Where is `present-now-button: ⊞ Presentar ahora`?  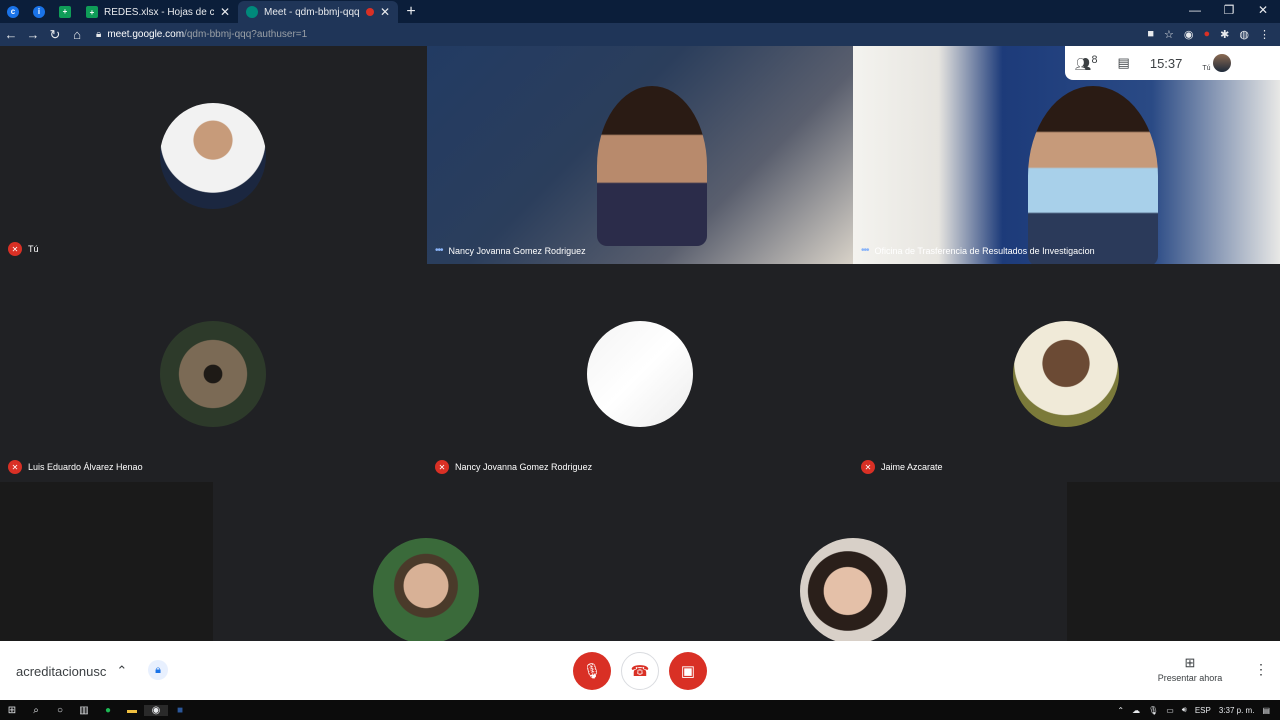
present-now-button: ⊞ Presentar ahora is located at coordinates (1190, 669).